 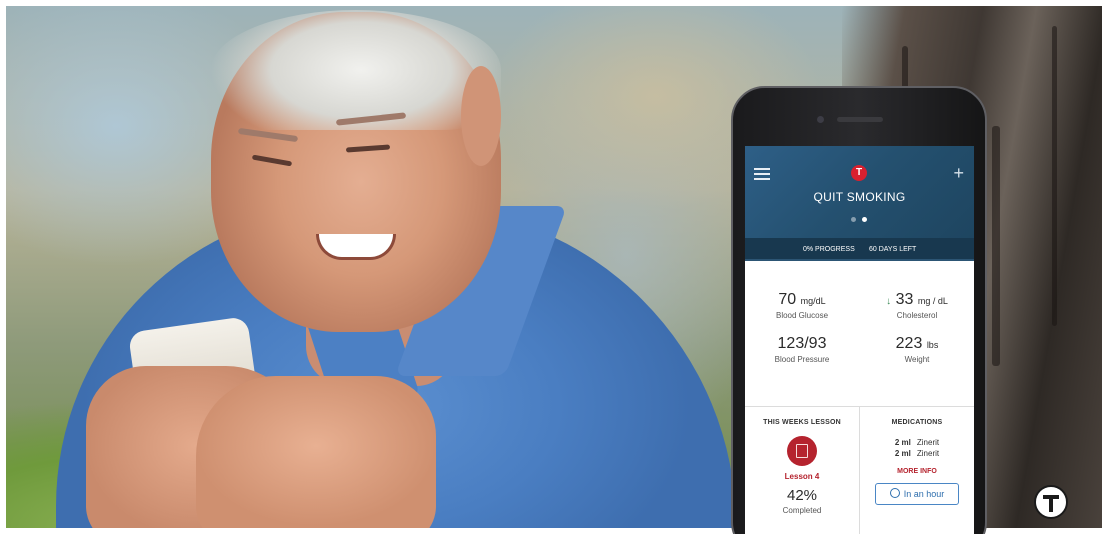 I want to click on more-info-link: MORE INFO, so click(x=917, y=471).